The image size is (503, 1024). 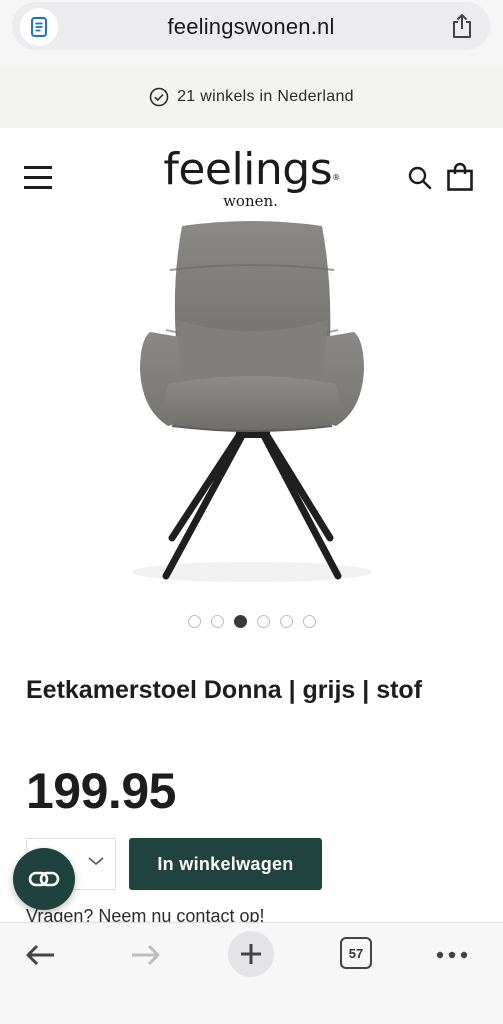 I want to click on new-tab-button, so click(x=251, y=954).